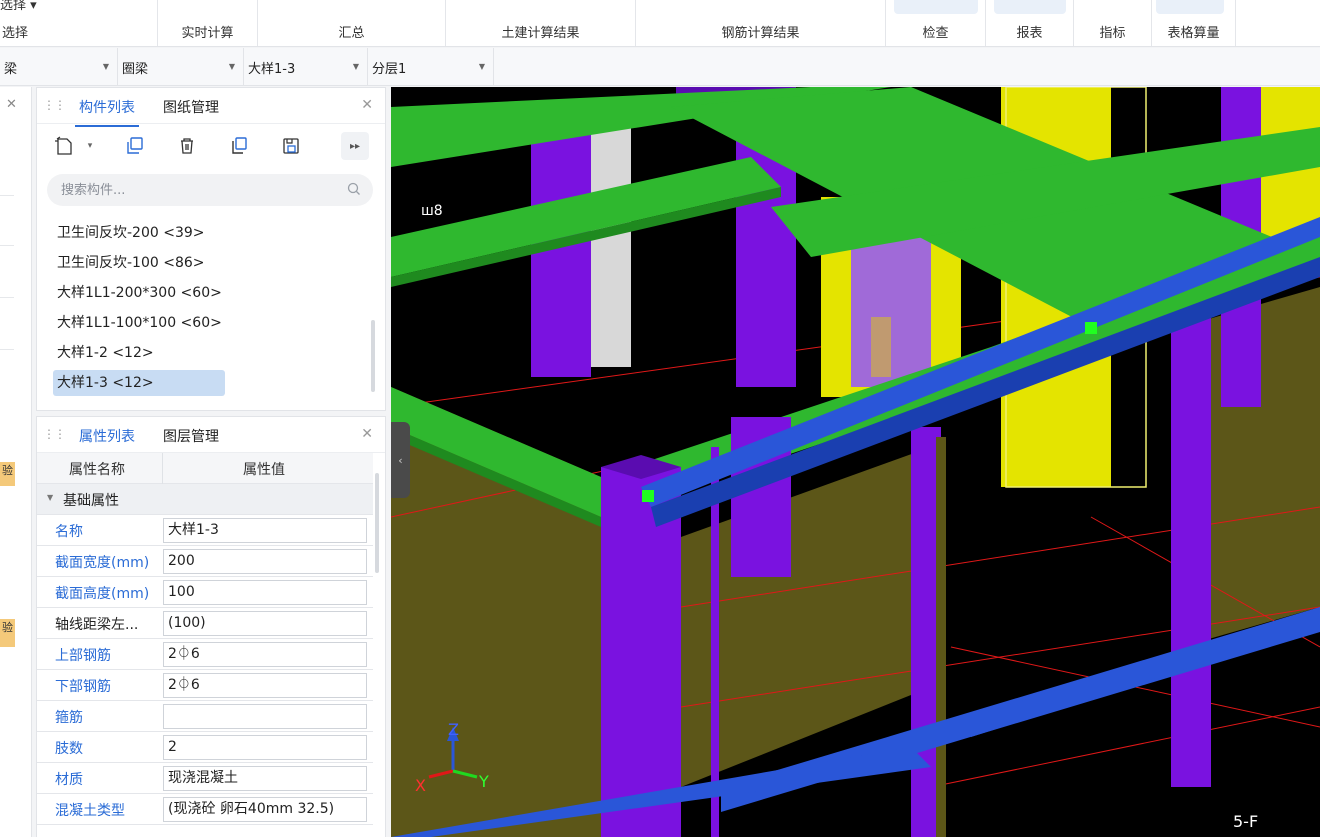  What do you see at coordinates (1030, 23) in the screenshot?
I see `ribbon-group-report: 报表` at bounding box center [1030, 23].